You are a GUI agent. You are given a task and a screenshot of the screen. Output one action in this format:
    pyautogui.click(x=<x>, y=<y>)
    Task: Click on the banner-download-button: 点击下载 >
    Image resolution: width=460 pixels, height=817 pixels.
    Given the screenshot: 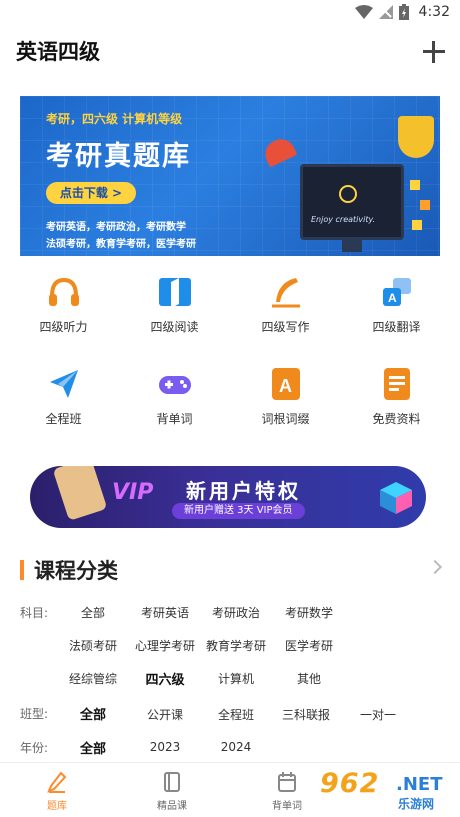 What is the action you would take?
    pyautogui.click(x=91, y=193)
    